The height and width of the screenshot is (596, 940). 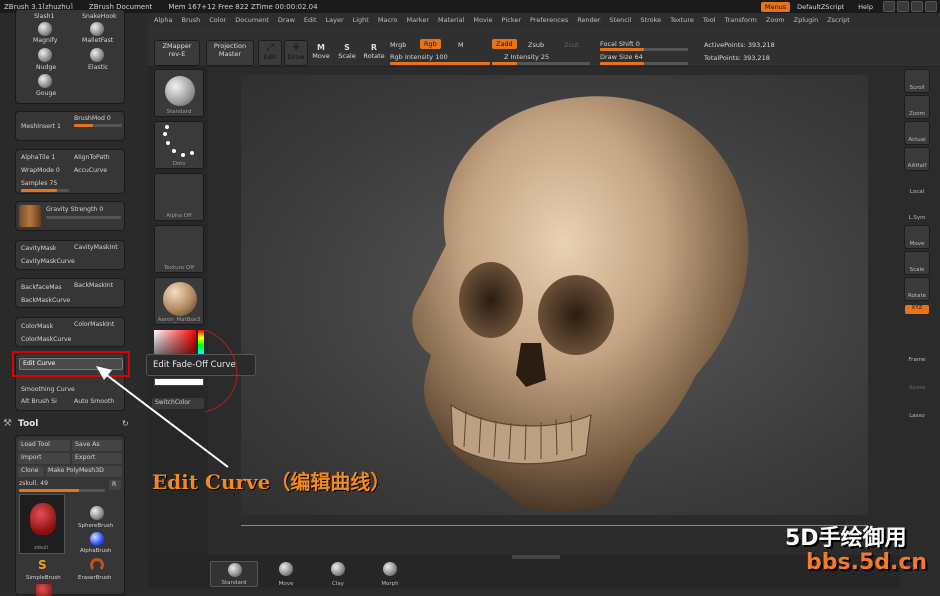 I want to click on menu-stencil: Stencil, so click(x=620, y=20).